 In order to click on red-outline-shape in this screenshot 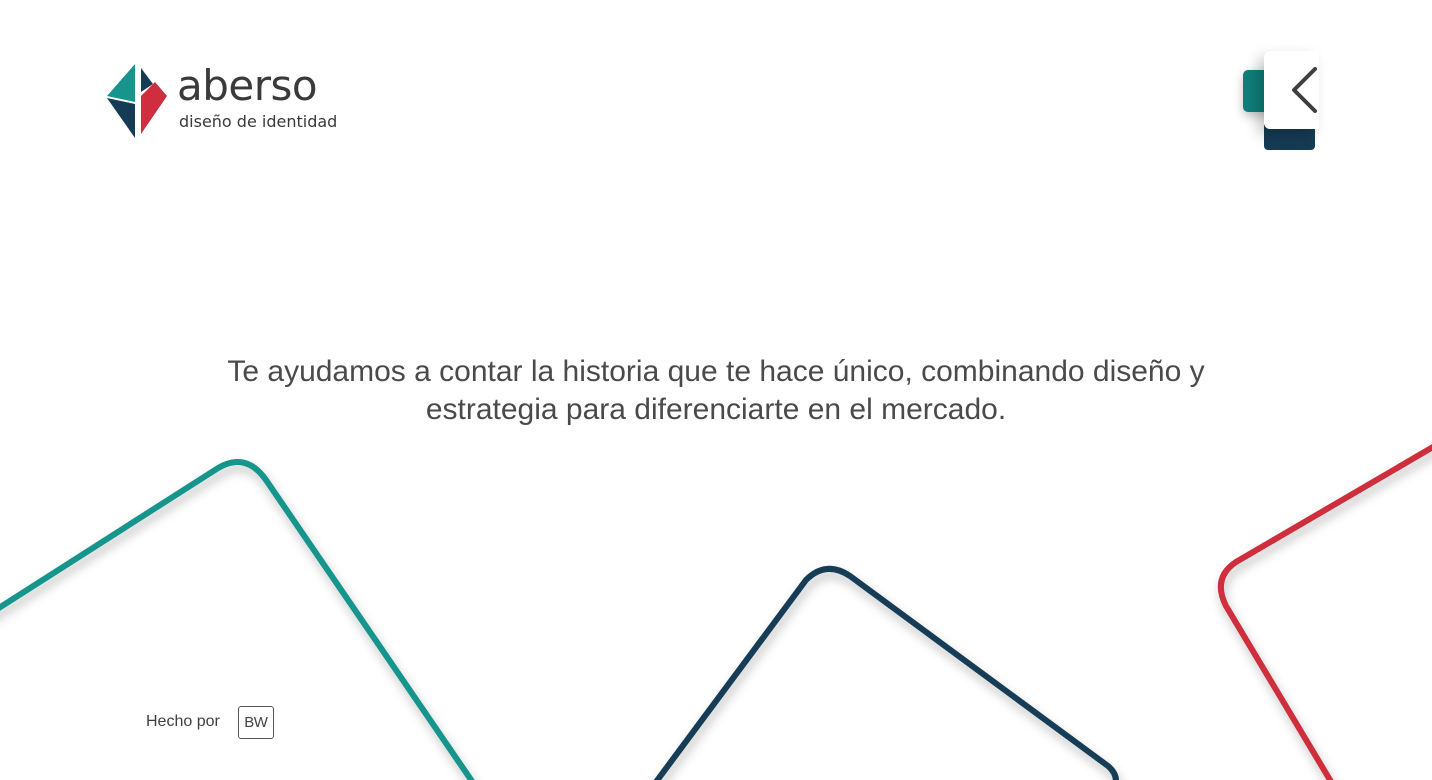, I will do `click(1324, 612)`.